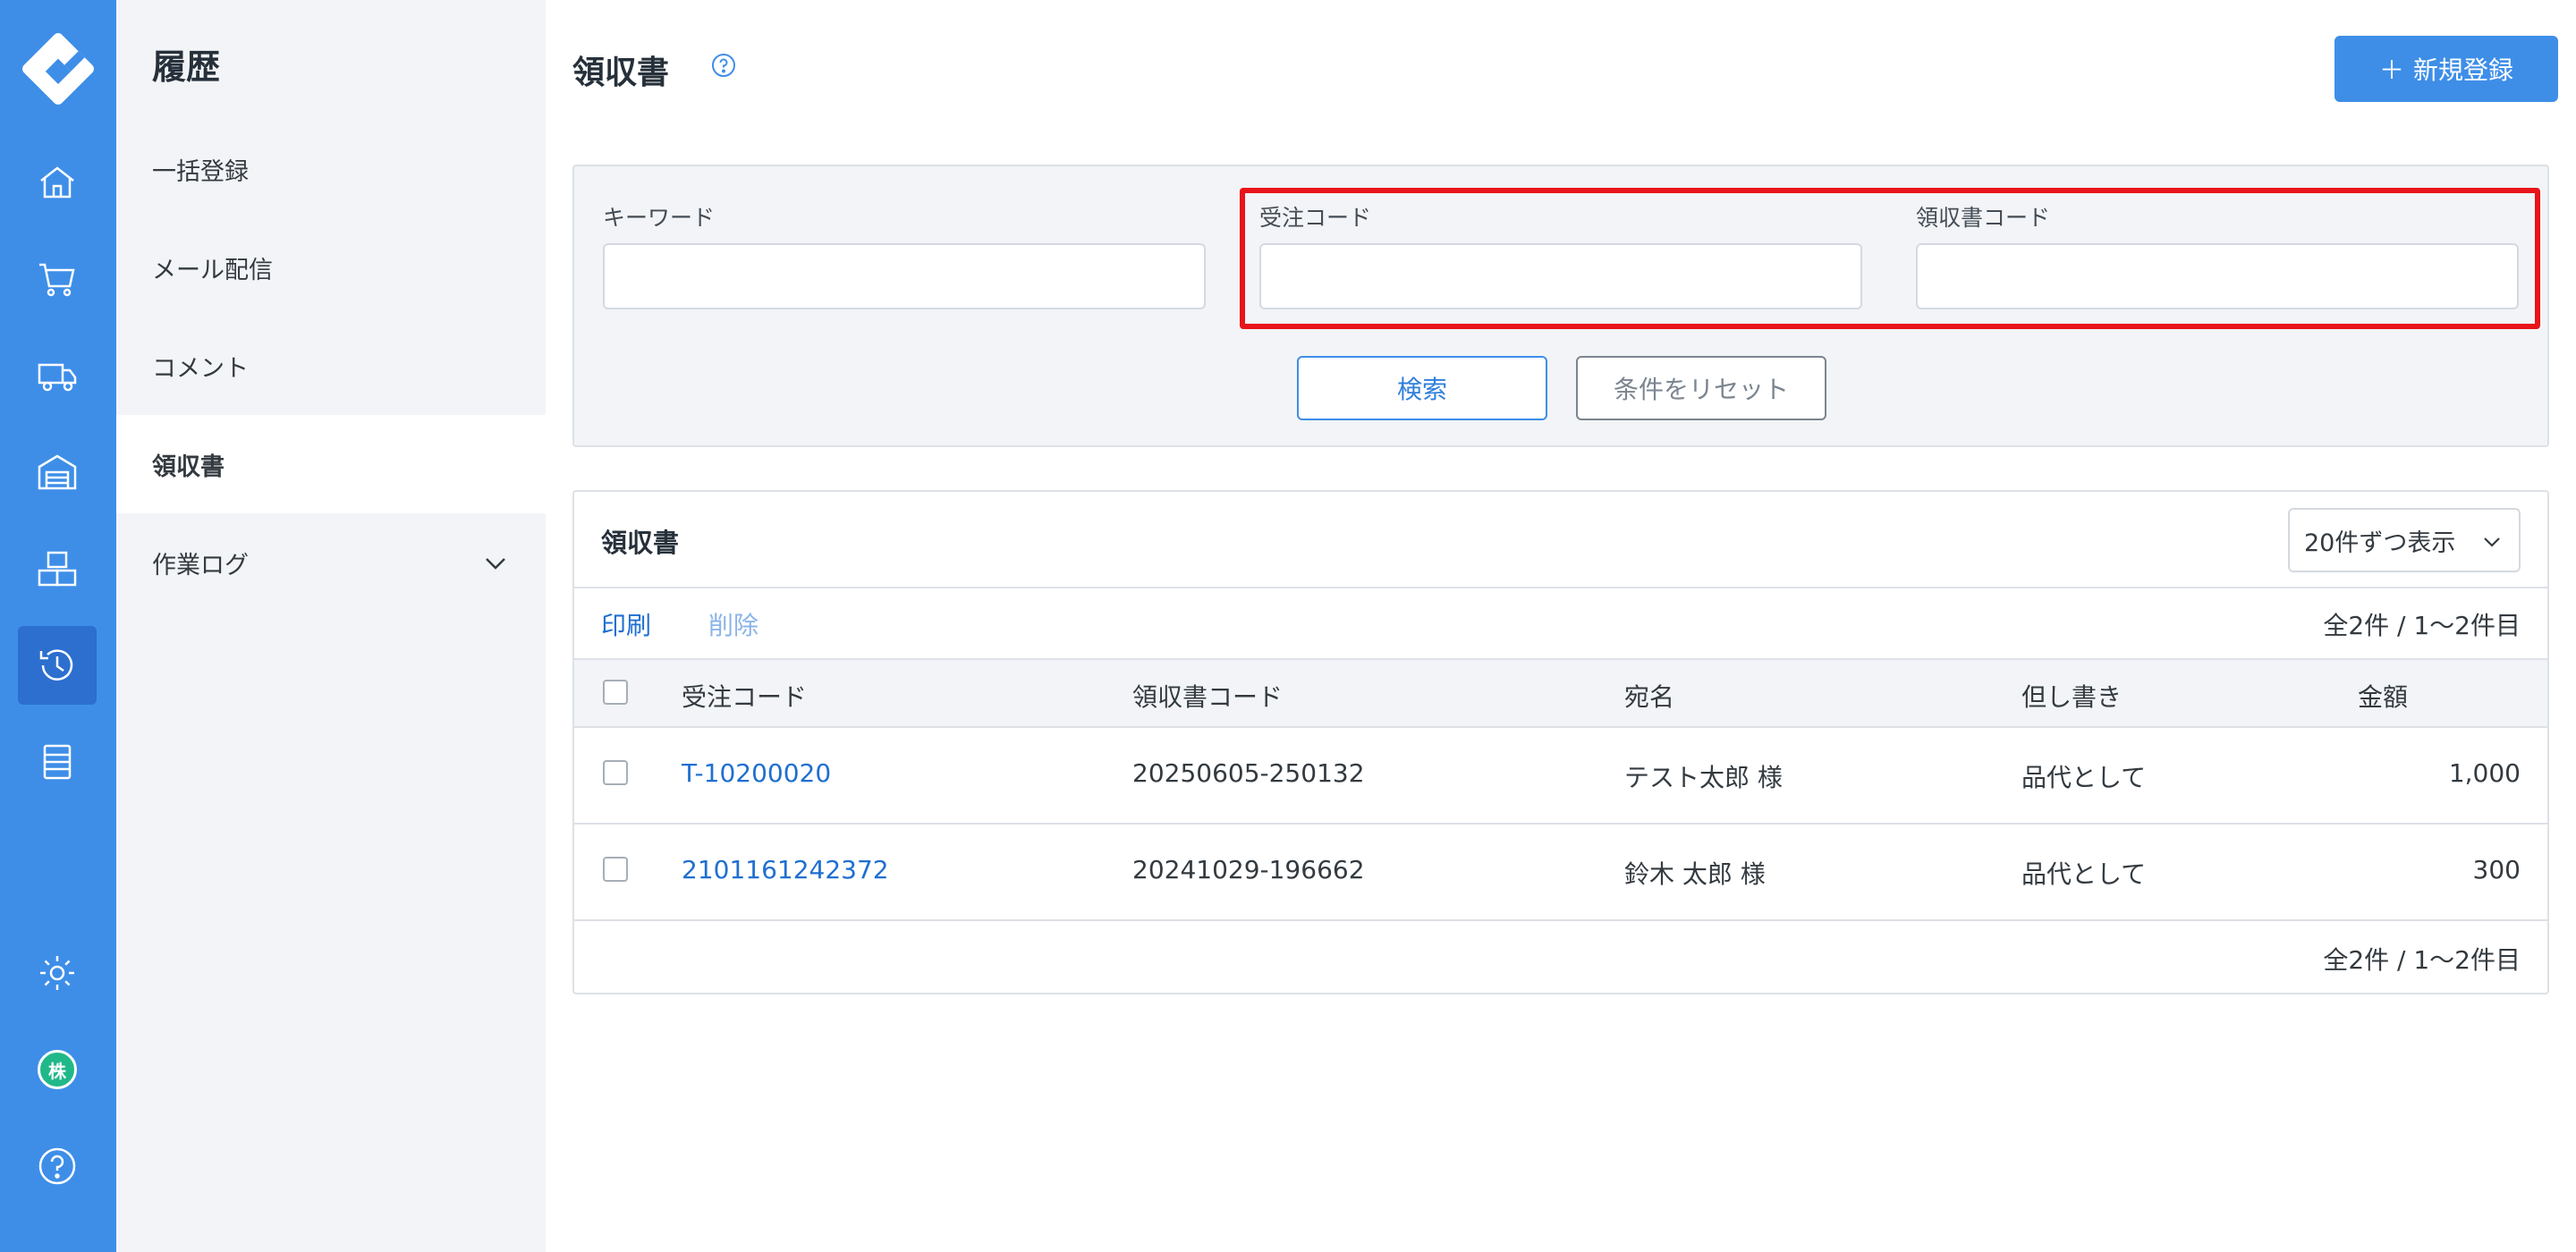 The height and width of the screenshot is (1252, 2576). What do you see at coordinates (57, 973) in the screenshot?
I see `gear-icon` at bounding box center [57, 973].